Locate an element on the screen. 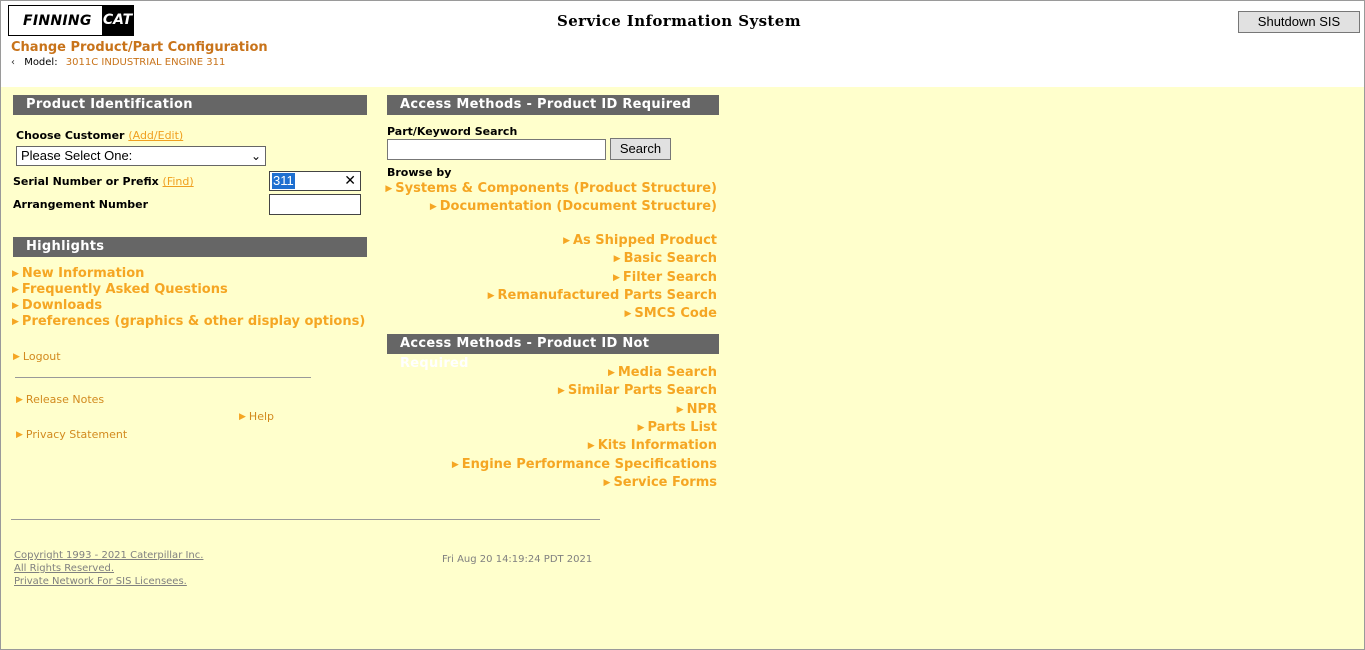 The image size is (1365, 650). choose-customer-text: Choose Customer is located at coordinates (70, 135).